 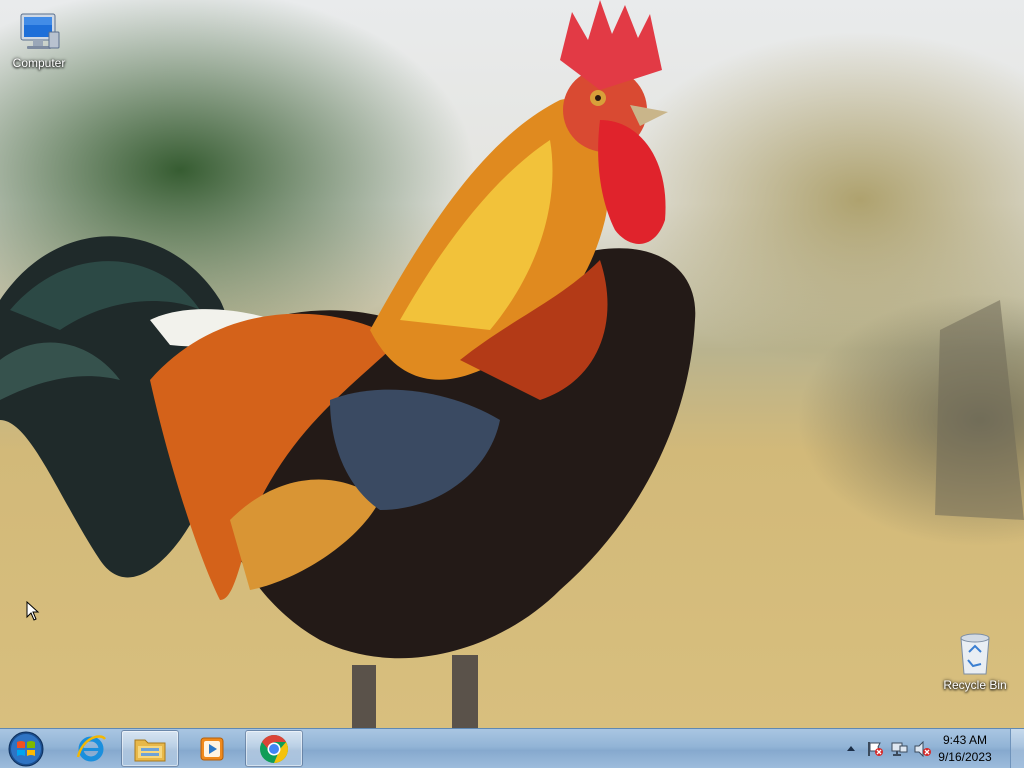 What do you see at coordinates (33, 611) in the screenshot?
I see `mouse-pointer-icon` at bounding box center [33, 611].